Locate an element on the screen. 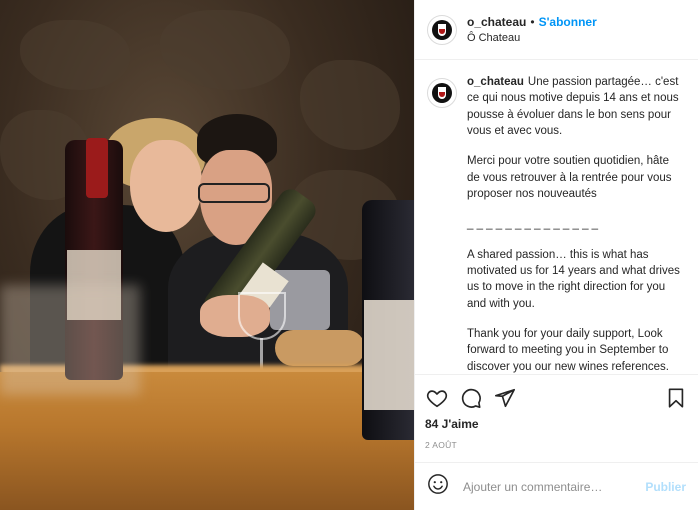 The image size is (698, 510). header-text: o_chateau • S'abonner Ô Chateau is located at coordinates (532, 29).